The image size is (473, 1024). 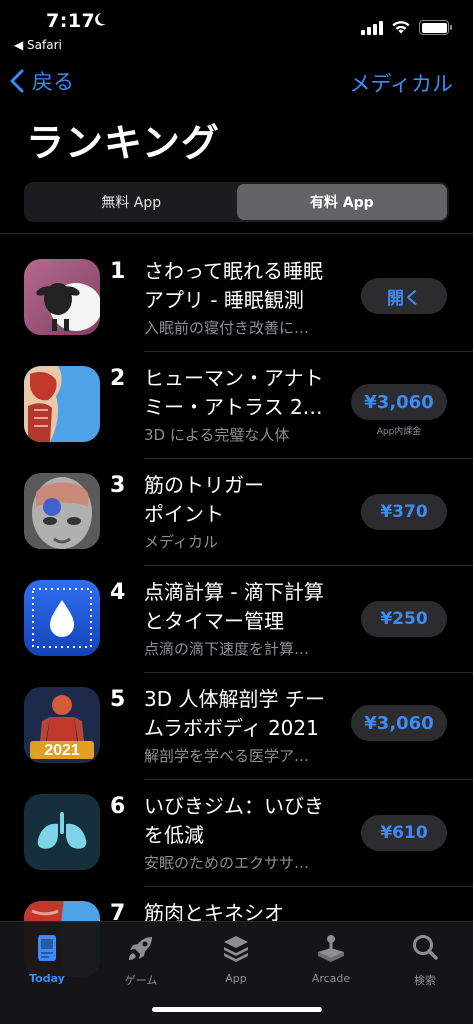 I want to click on rank-number: 5, so click(x=118, y=699).